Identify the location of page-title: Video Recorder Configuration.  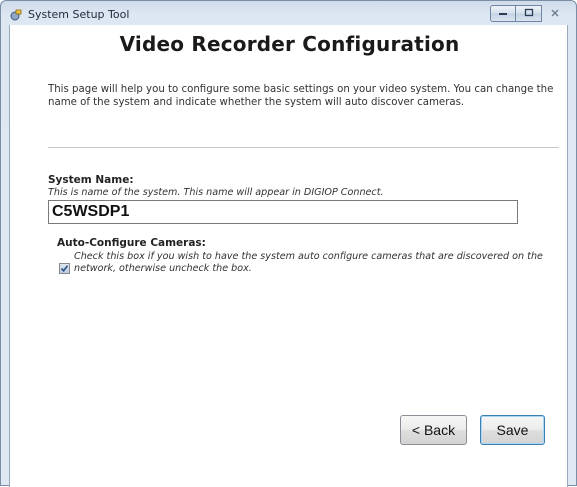
(289, 44).